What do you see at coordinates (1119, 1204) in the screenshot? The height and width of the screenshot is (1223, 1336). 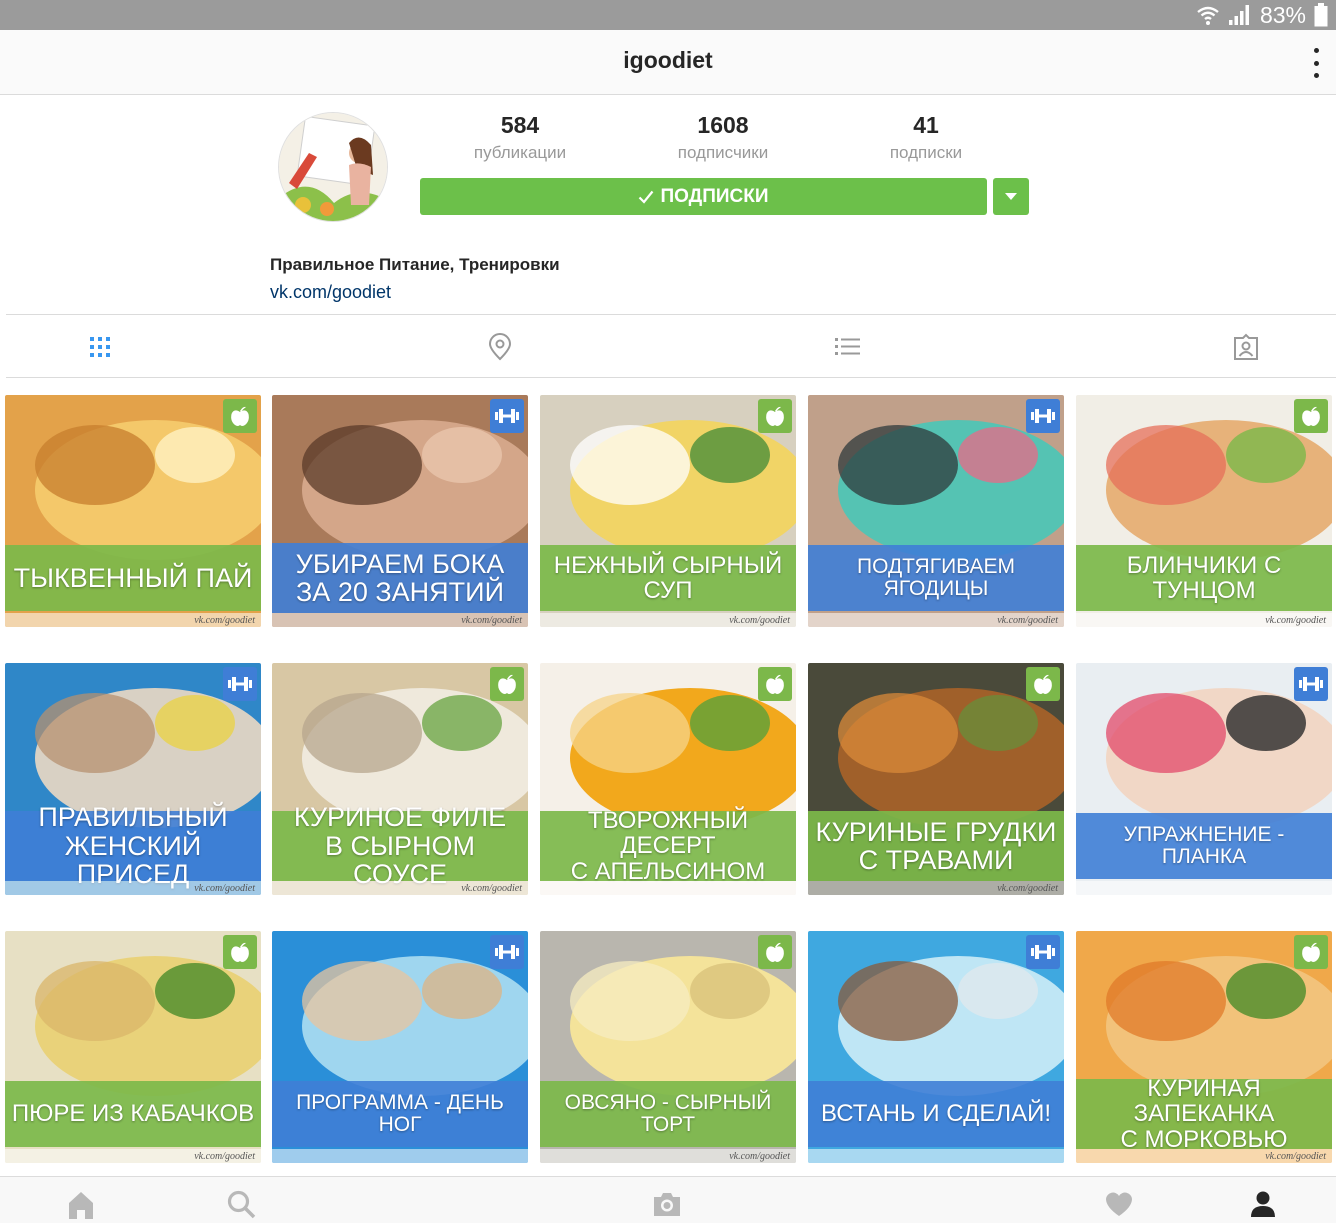 I see `heart-icon` at bounding box center [1119, 1204].